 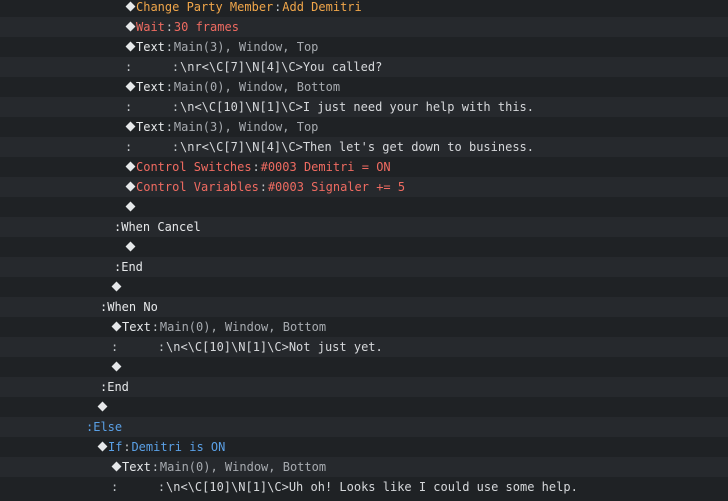 I want to click on command-row: :When No, so click(x=364, y=307).